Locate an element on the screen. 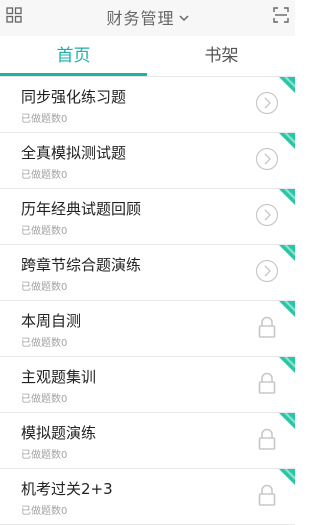 The width and height of the screenshot is (320, 525). tab-home: 首页 is located at coordinates (73, 56).